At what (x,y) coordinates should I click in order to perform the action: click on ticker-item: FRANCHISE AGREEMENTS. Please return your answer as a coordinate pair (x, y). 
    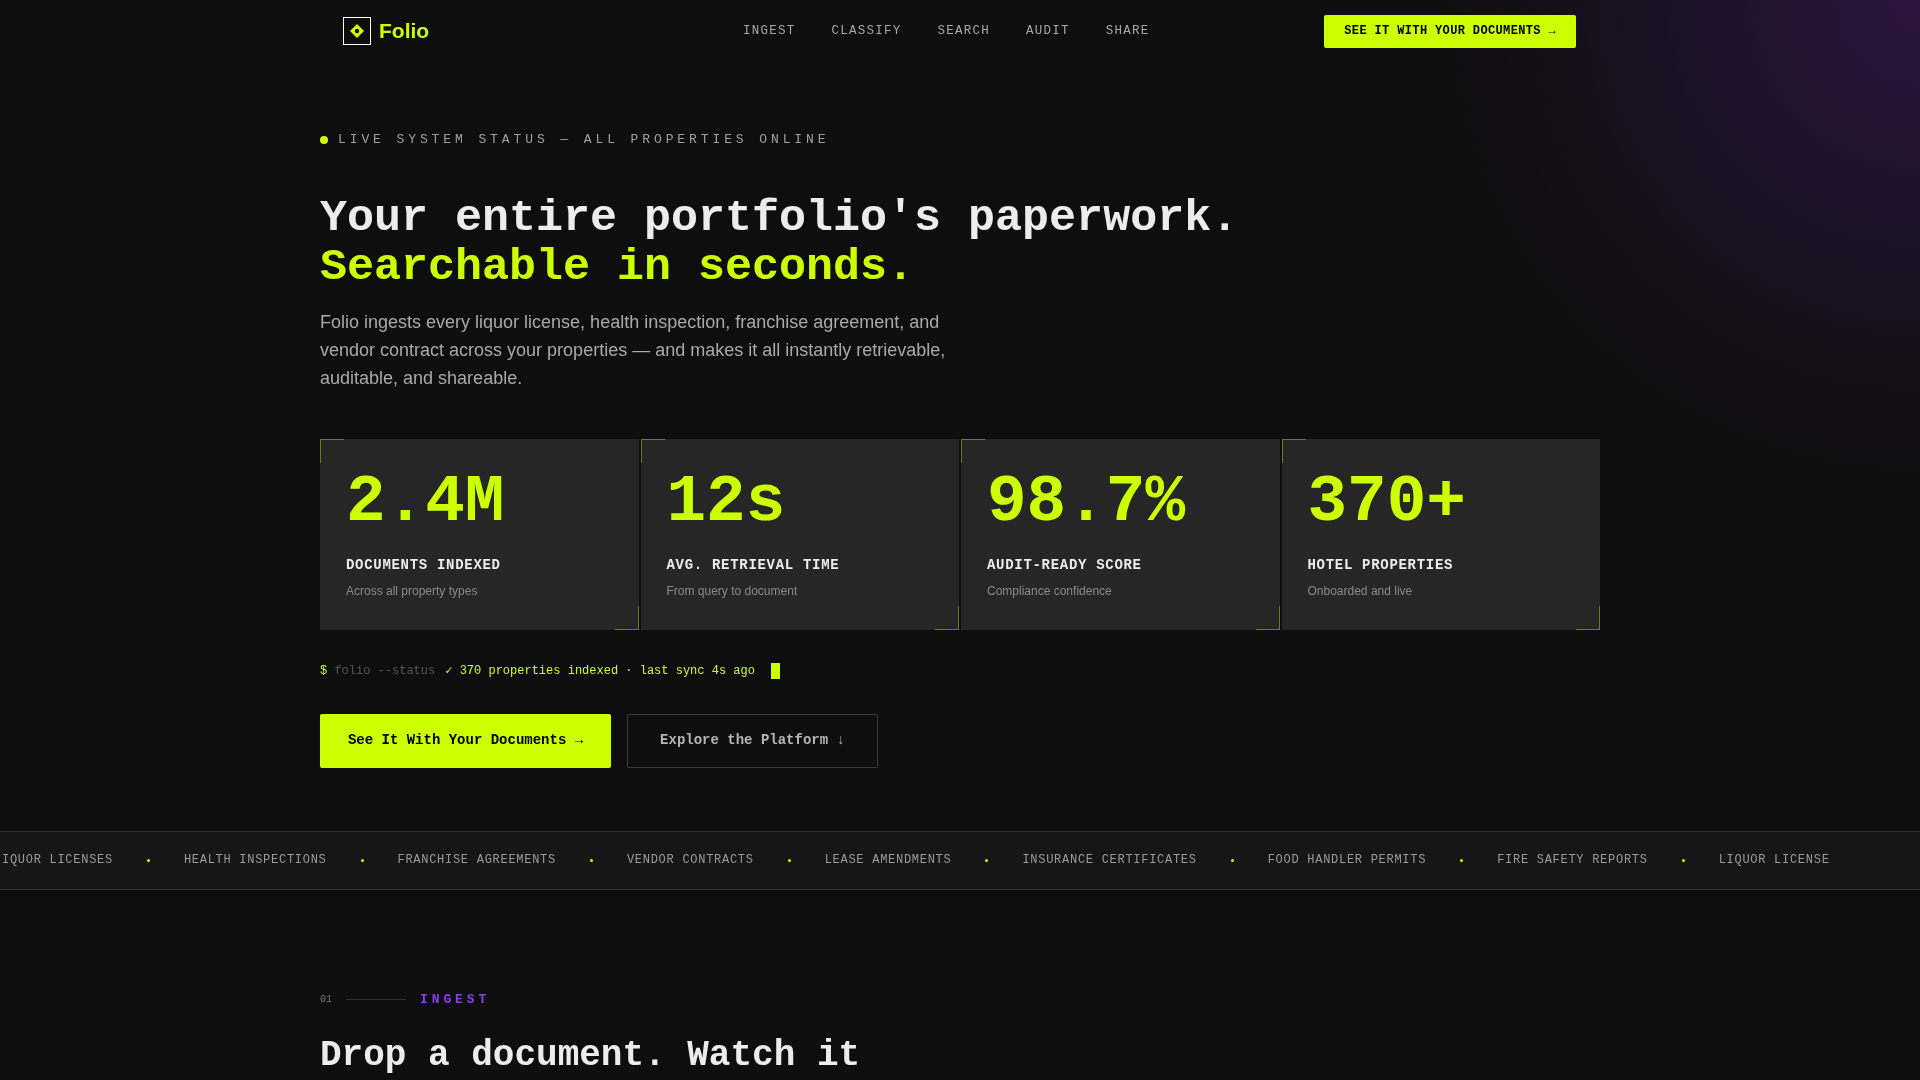
    Looking at the image, I should click on (476, 860).